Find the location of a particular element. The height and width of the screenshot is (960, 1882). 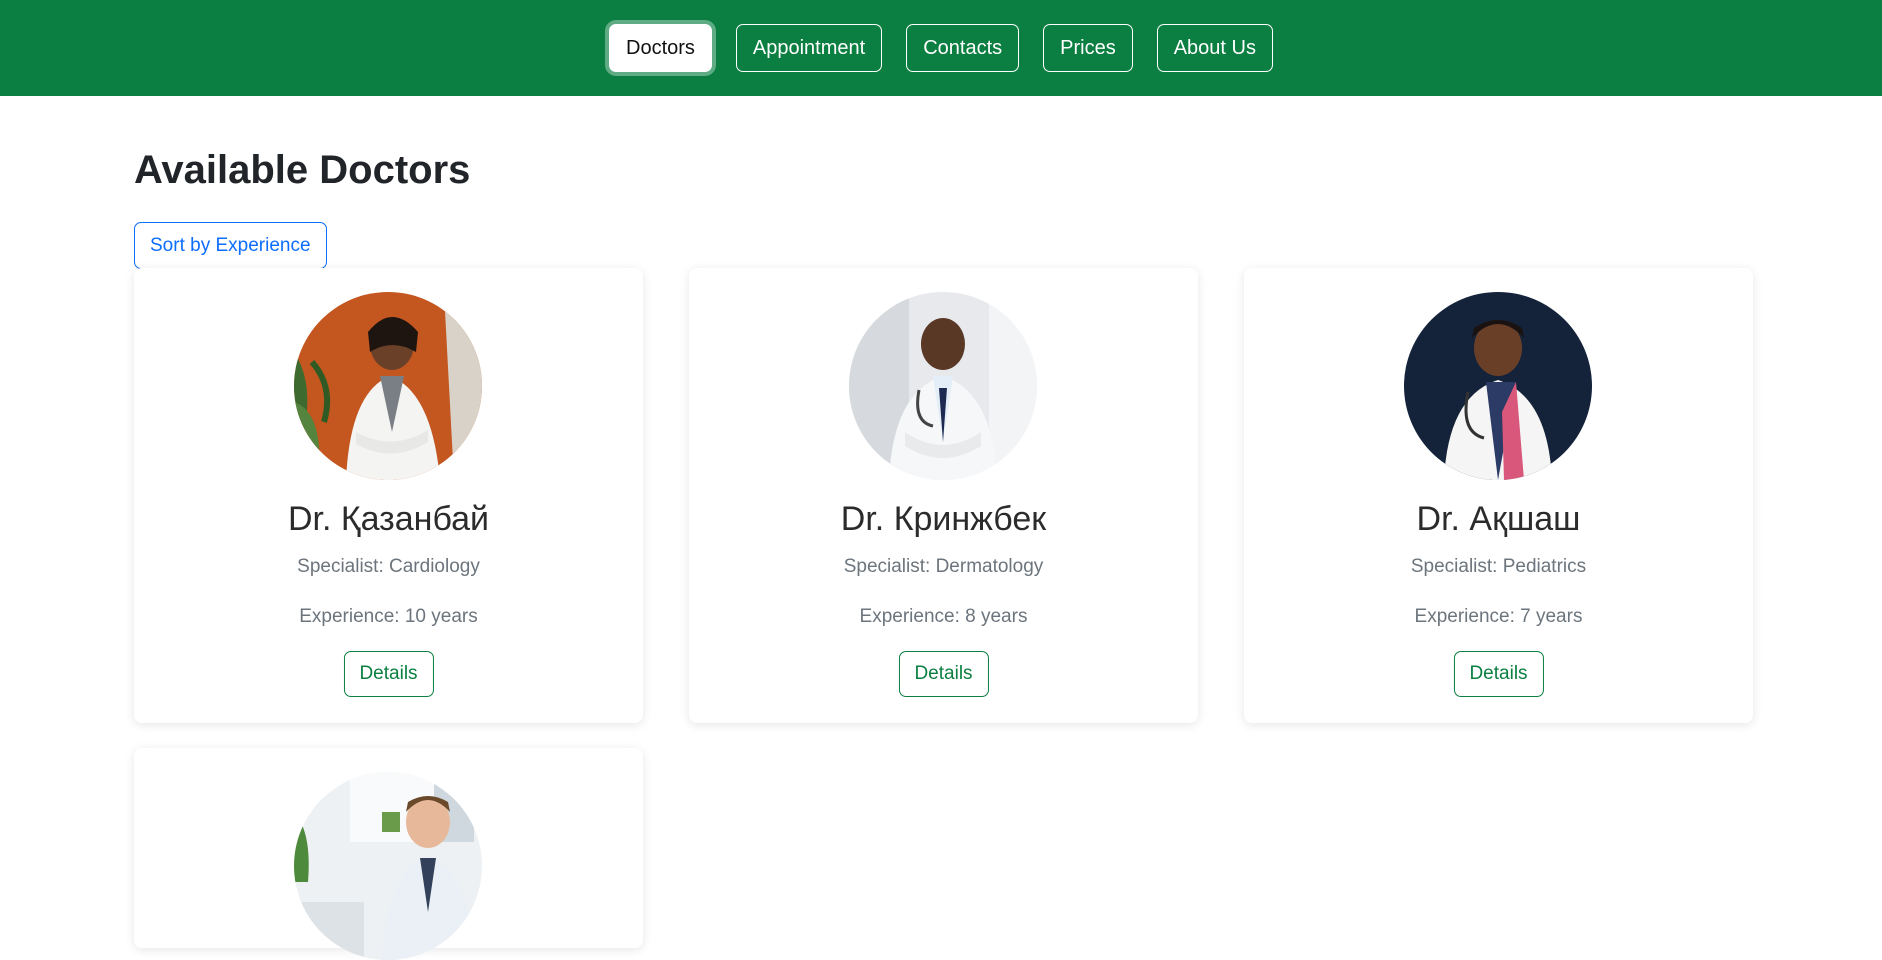

nav-doctors-button: Doctors is located at coordinates (660, 48).